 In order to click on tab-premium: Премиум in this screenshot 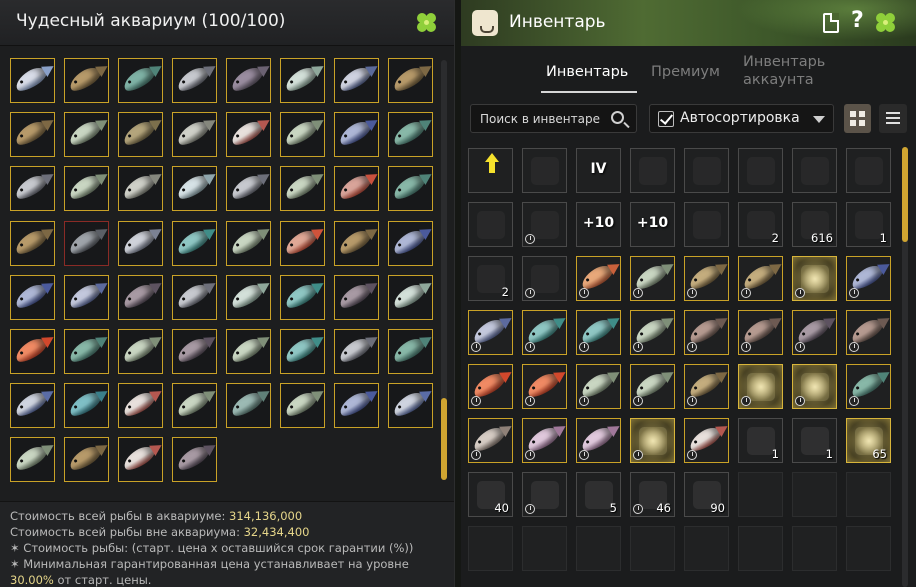, I will do `click(685, 72)`.